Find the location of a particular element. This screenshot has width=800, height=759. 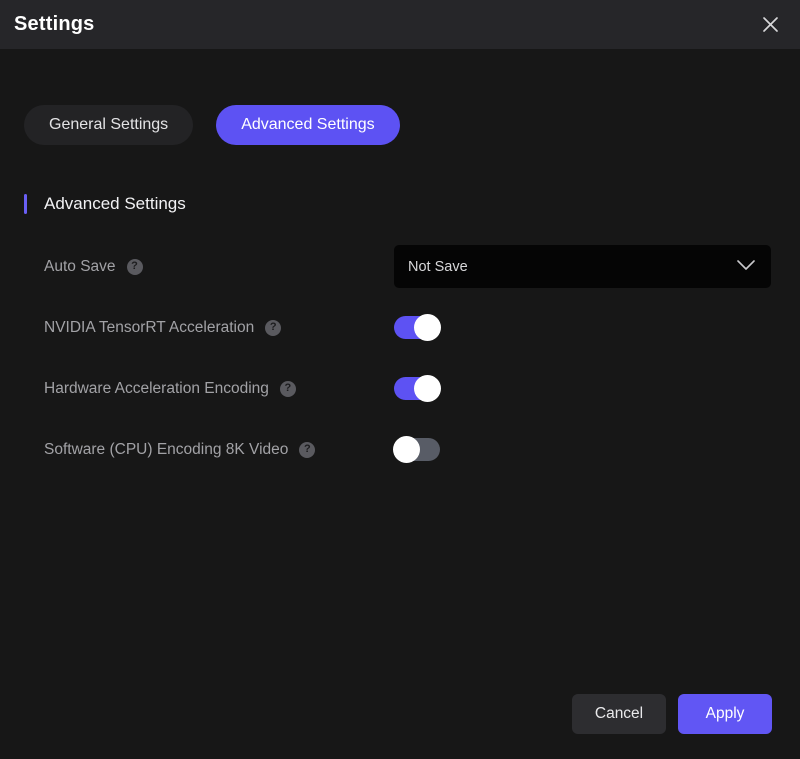

auto-save-label-group: Auto Save ? is located at coordinates (219, 267).